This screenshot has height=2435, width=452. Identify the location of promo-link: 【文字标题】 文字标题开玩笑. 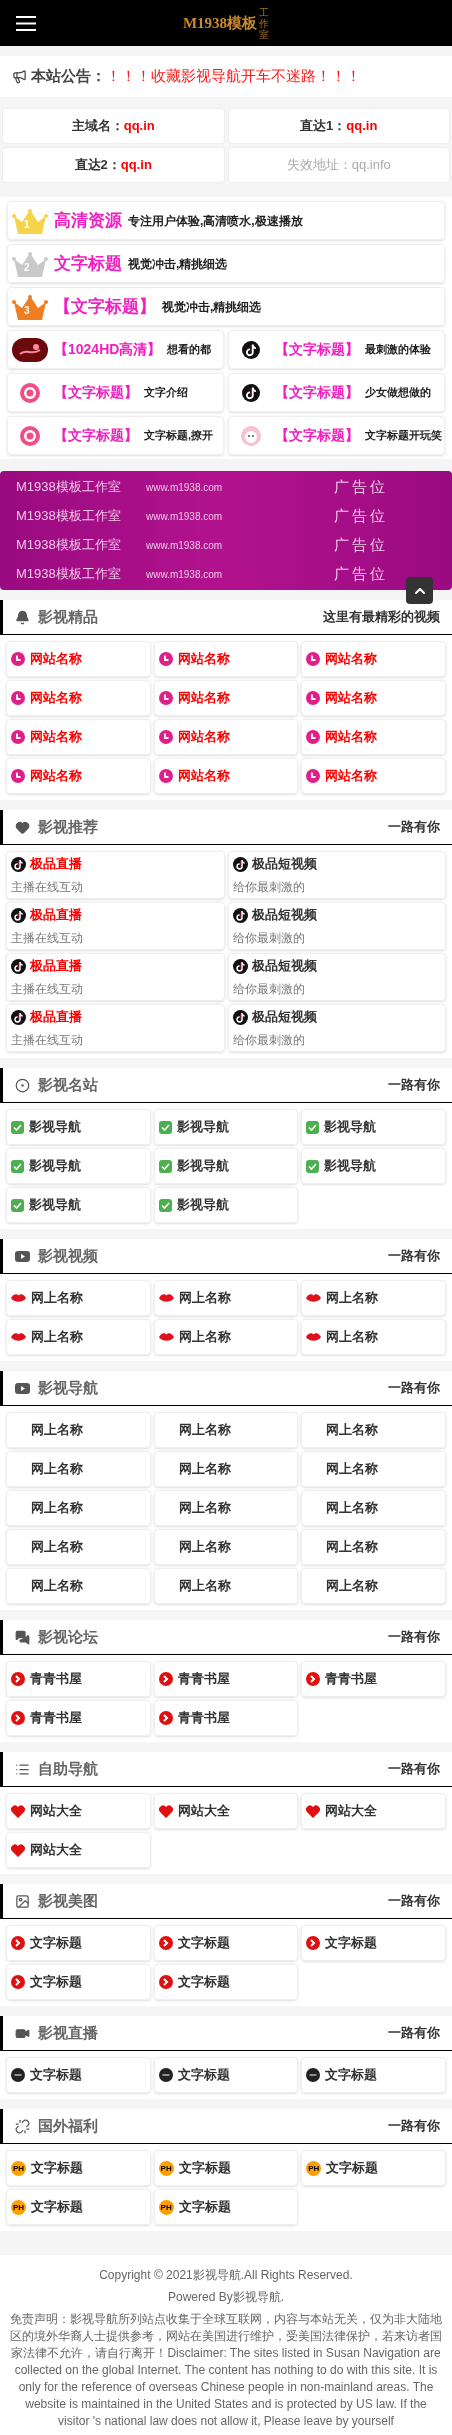
(336, 435).